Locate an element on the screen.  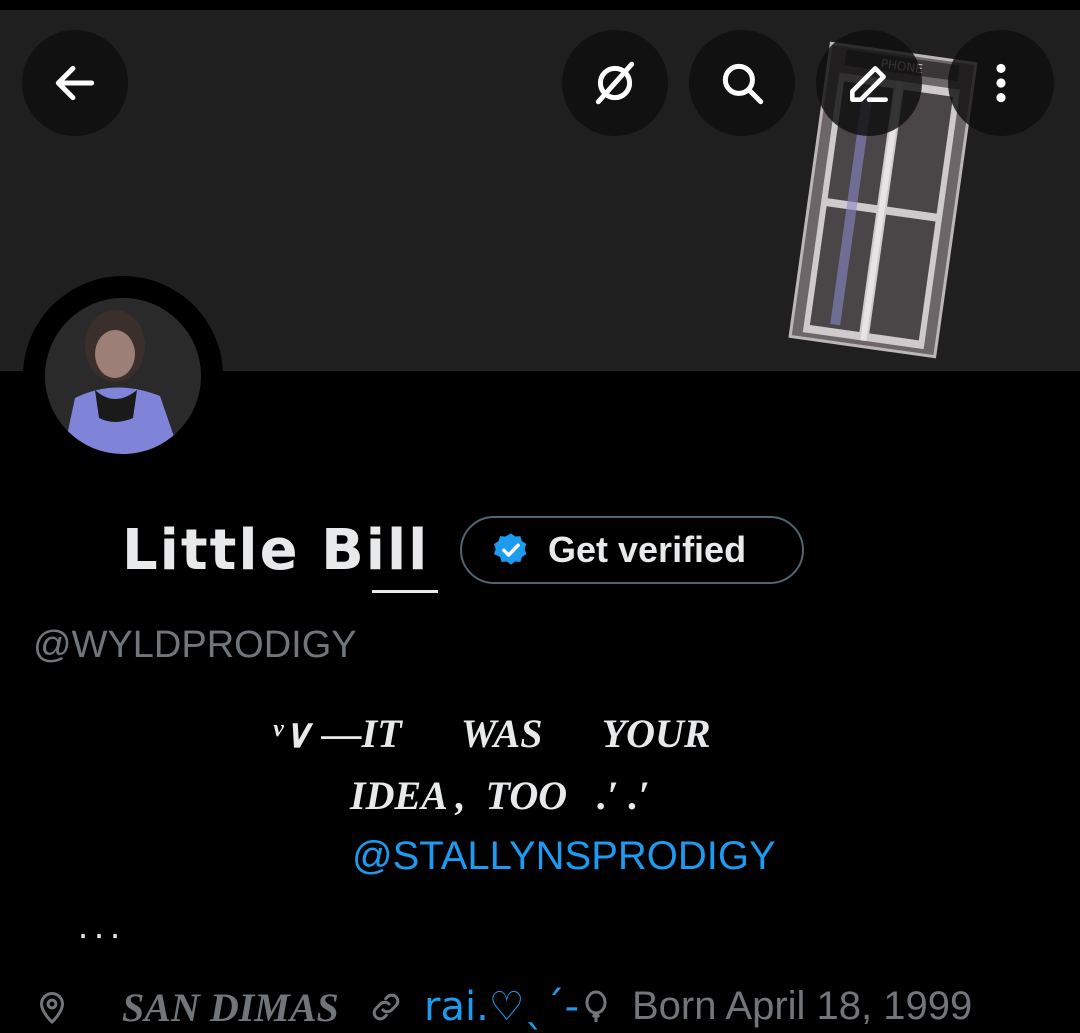
edit-icon is located at coordinates (869, 84).